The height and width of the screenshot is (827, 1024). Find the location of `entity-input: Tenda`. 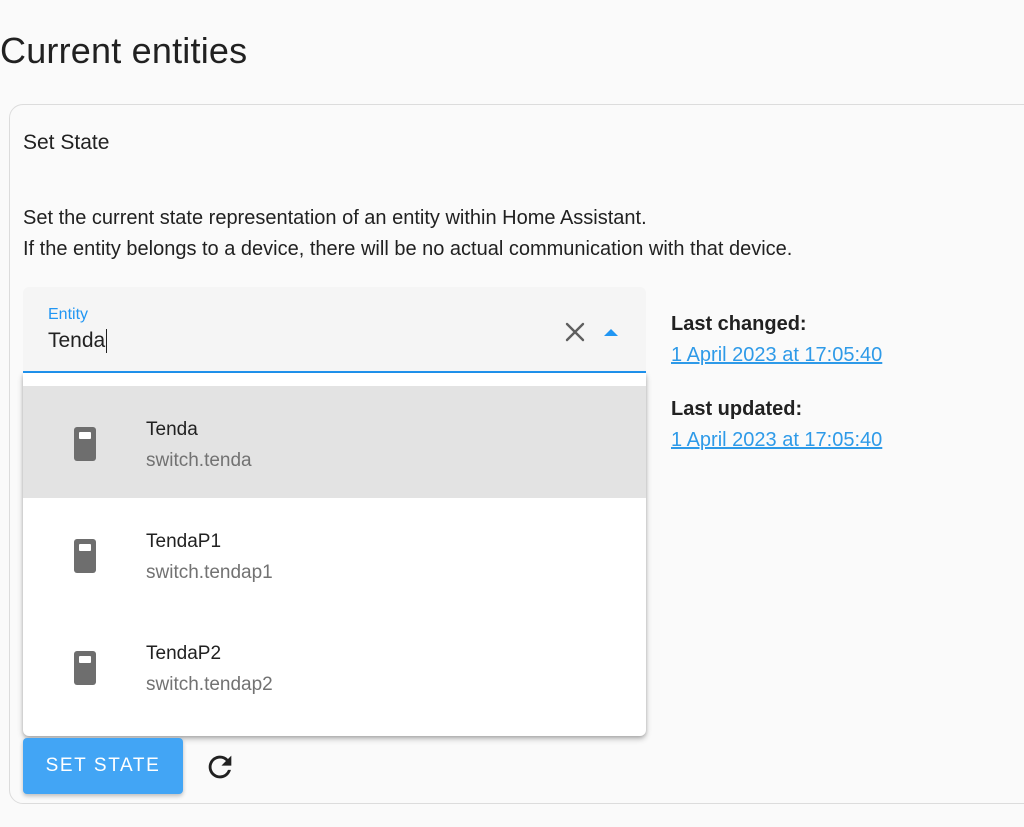

entity-input: Tenda is located at coordinates (288, 341).